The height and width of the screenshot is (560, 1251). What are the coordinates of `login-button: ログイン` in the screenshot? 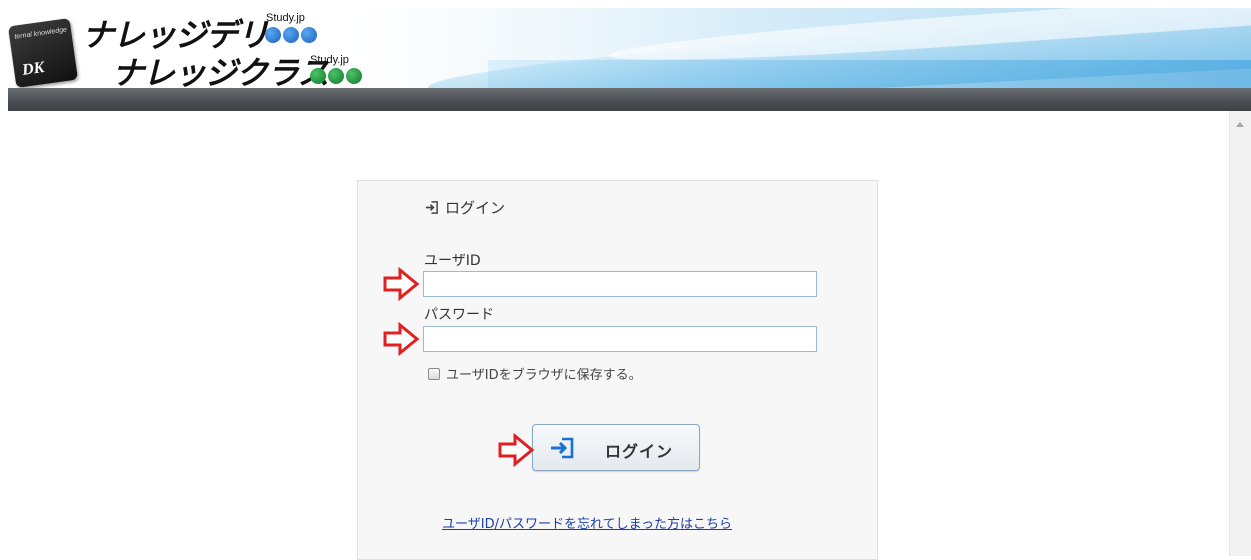 It's located at (616, 447).